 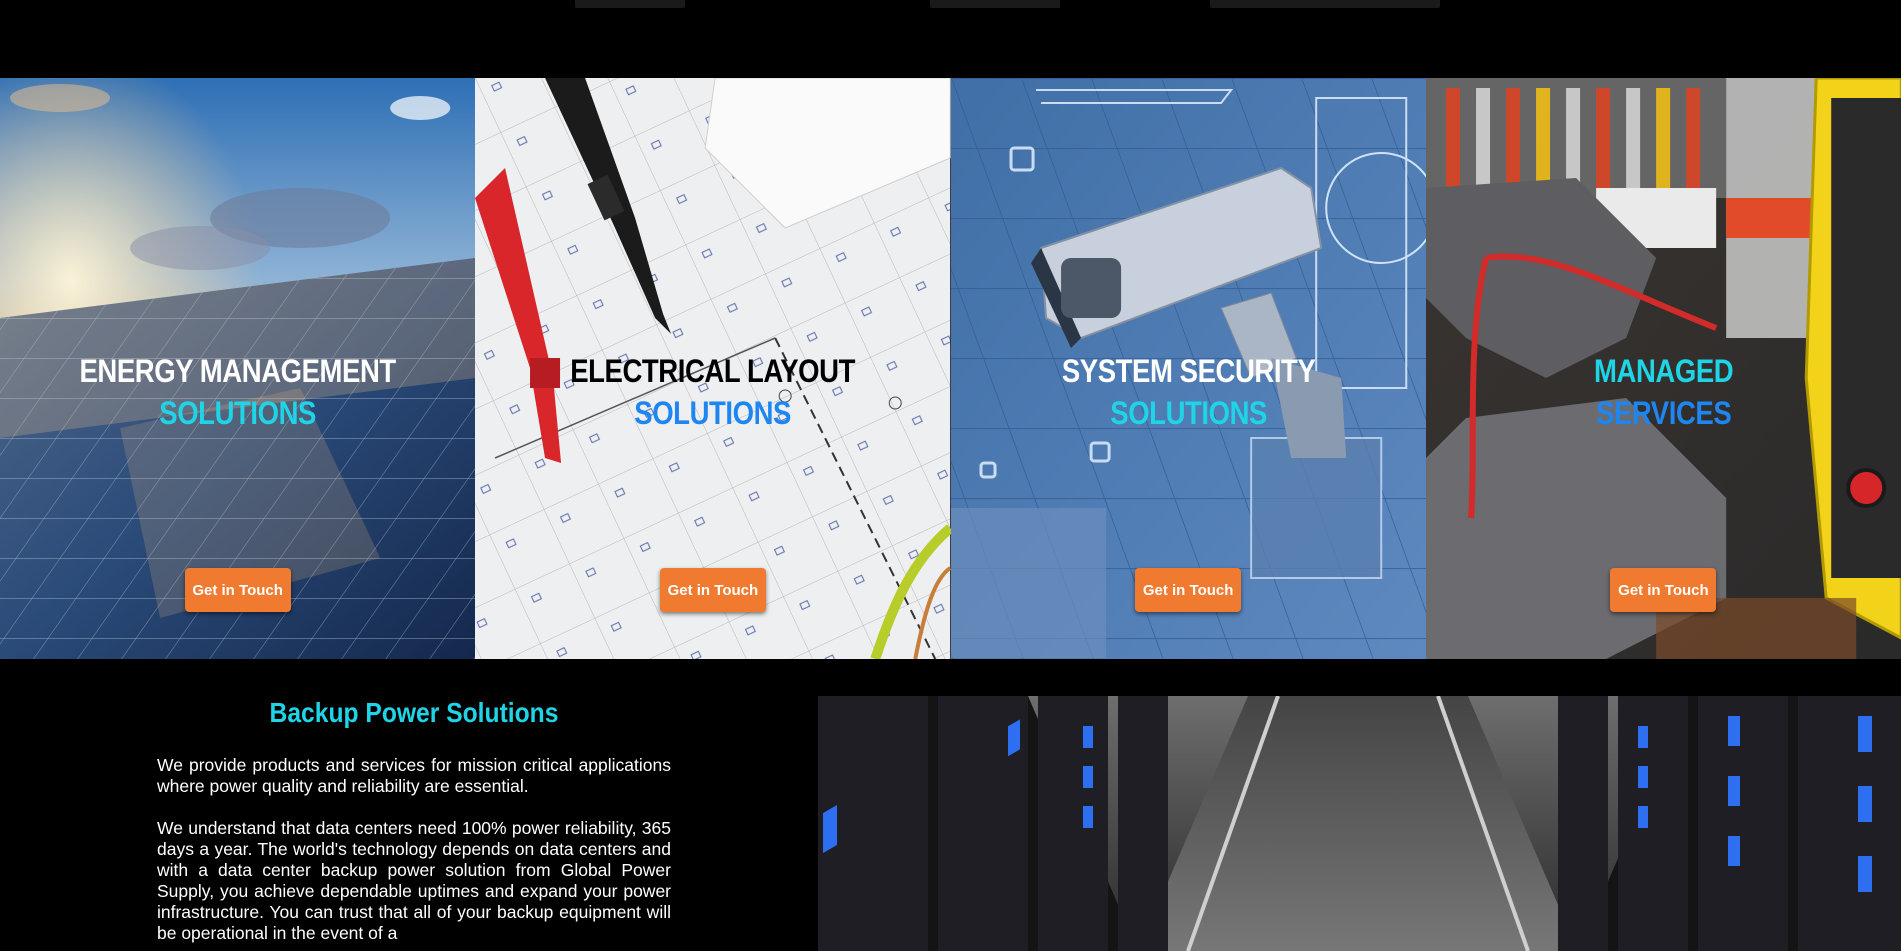 I want to click on section-heading: Backup Power Solutions, so click(x=414, y=712).